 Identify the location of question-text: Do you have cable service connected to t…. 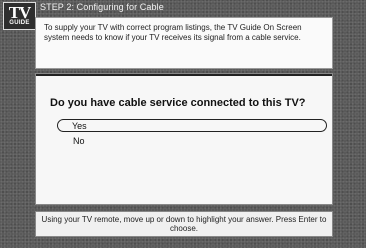
(178, 103).